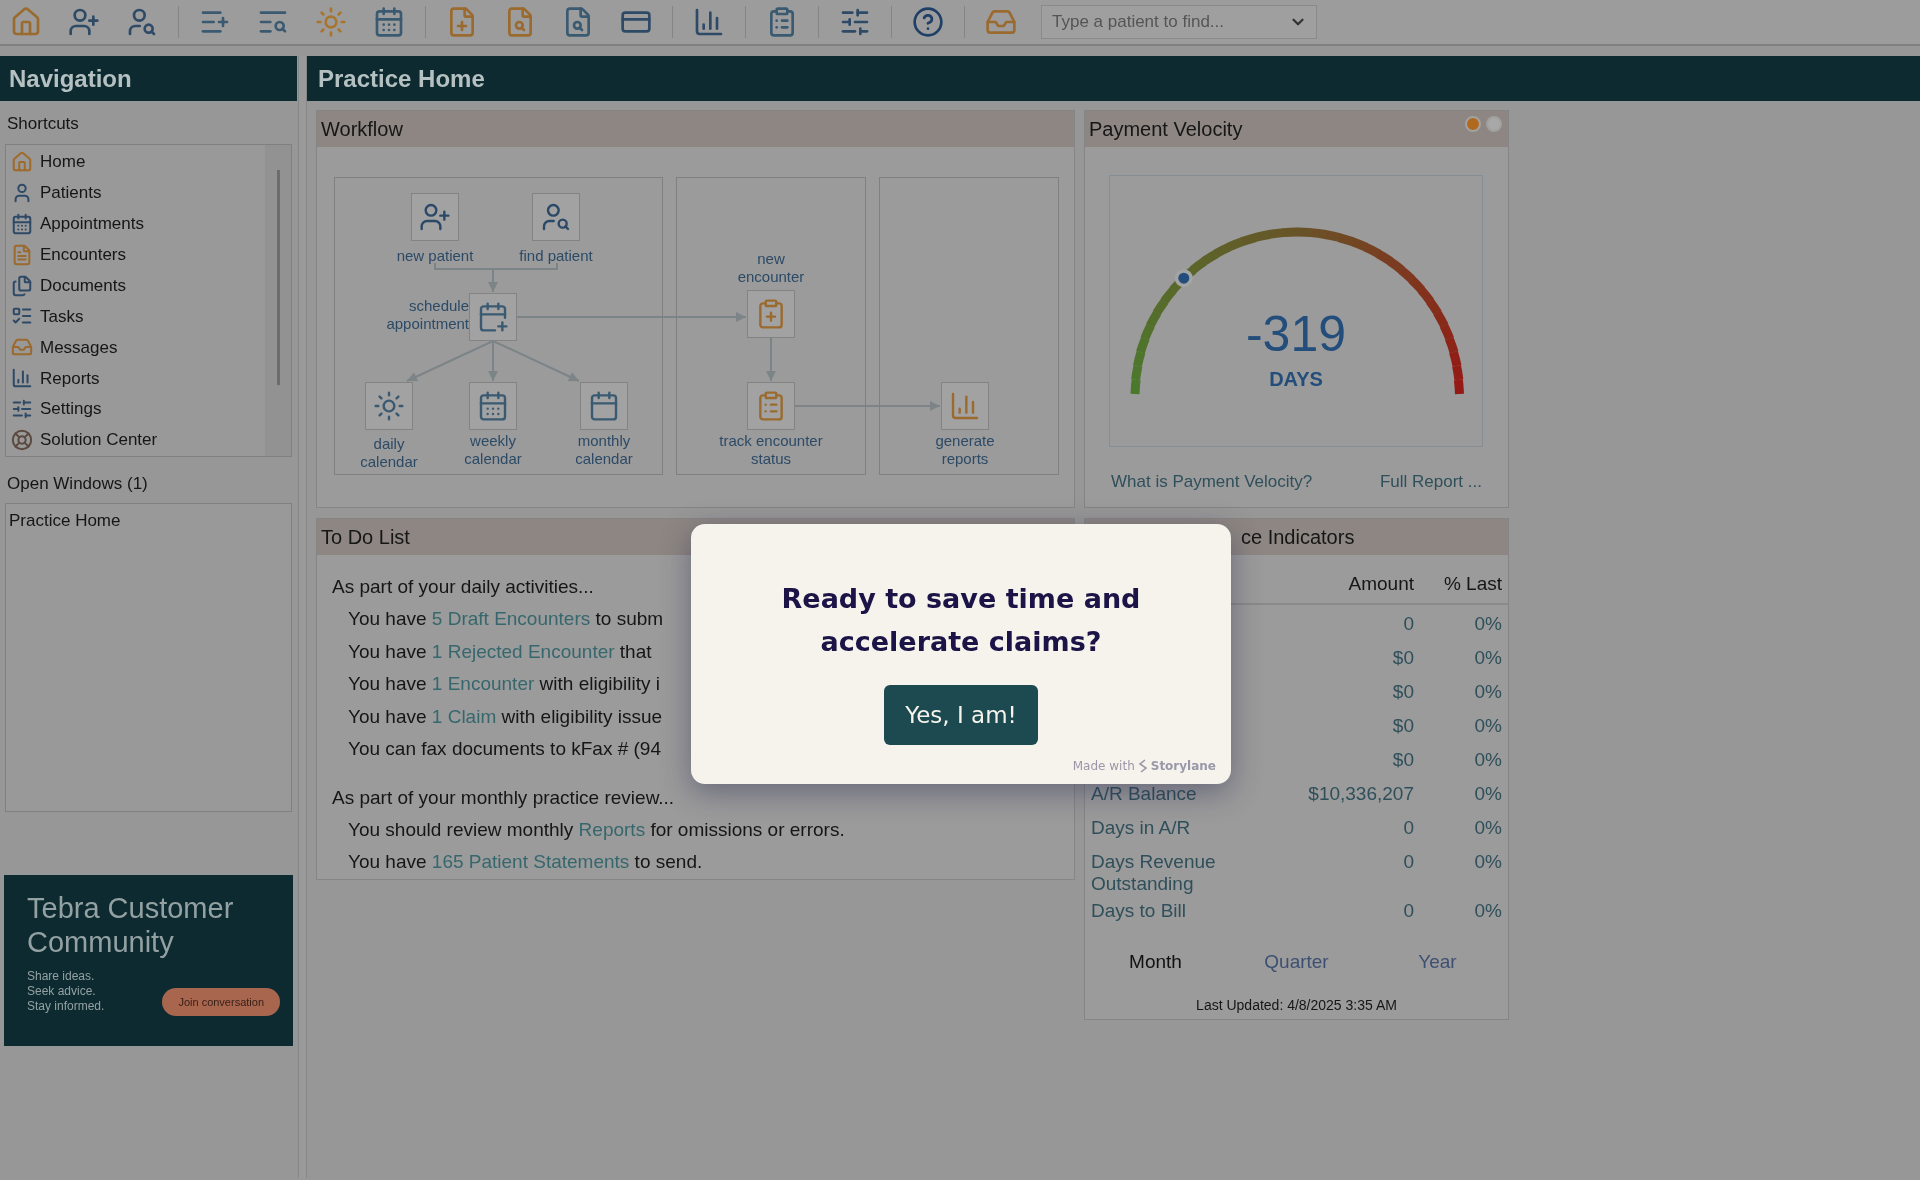 The width and height of the screenshot is (1920, 1180). Describe the element at coordinates (556, 256) in the screenshot. I see `workflow-node-label: find patient` at that location.